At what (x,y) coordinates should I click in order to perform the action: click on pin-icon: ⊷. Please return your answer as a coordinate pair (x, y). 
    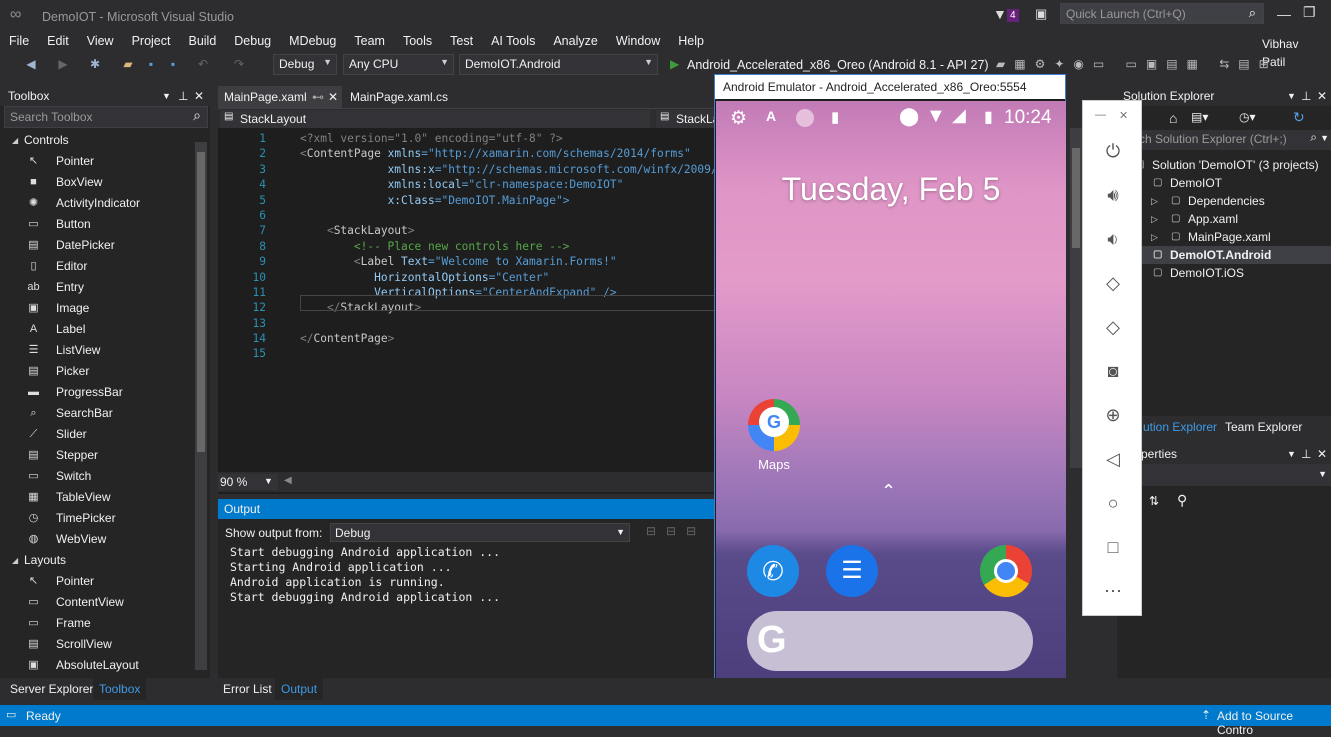
    Looking at the image, I should click on (318, 97).